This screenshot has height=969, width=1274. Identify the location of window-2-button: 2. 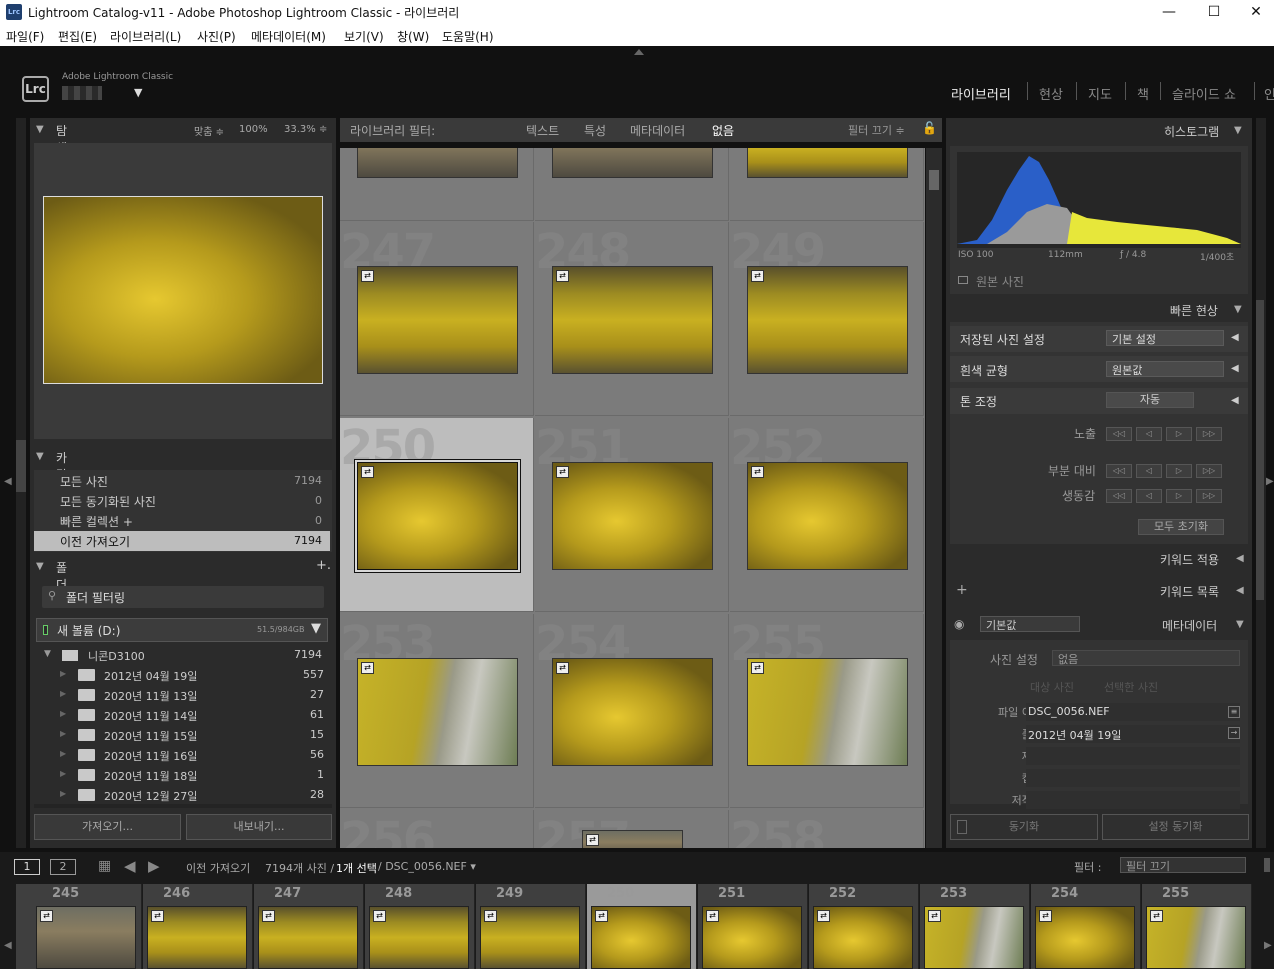
(63, 867).